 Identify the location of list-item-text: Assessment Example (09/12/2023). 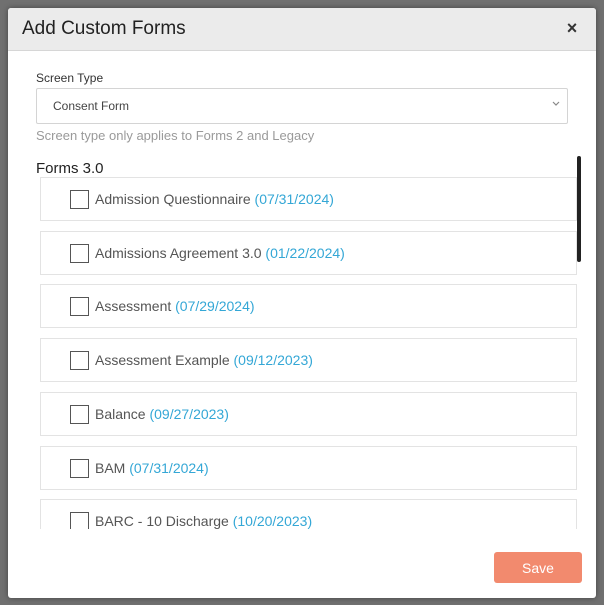
(204, 360).